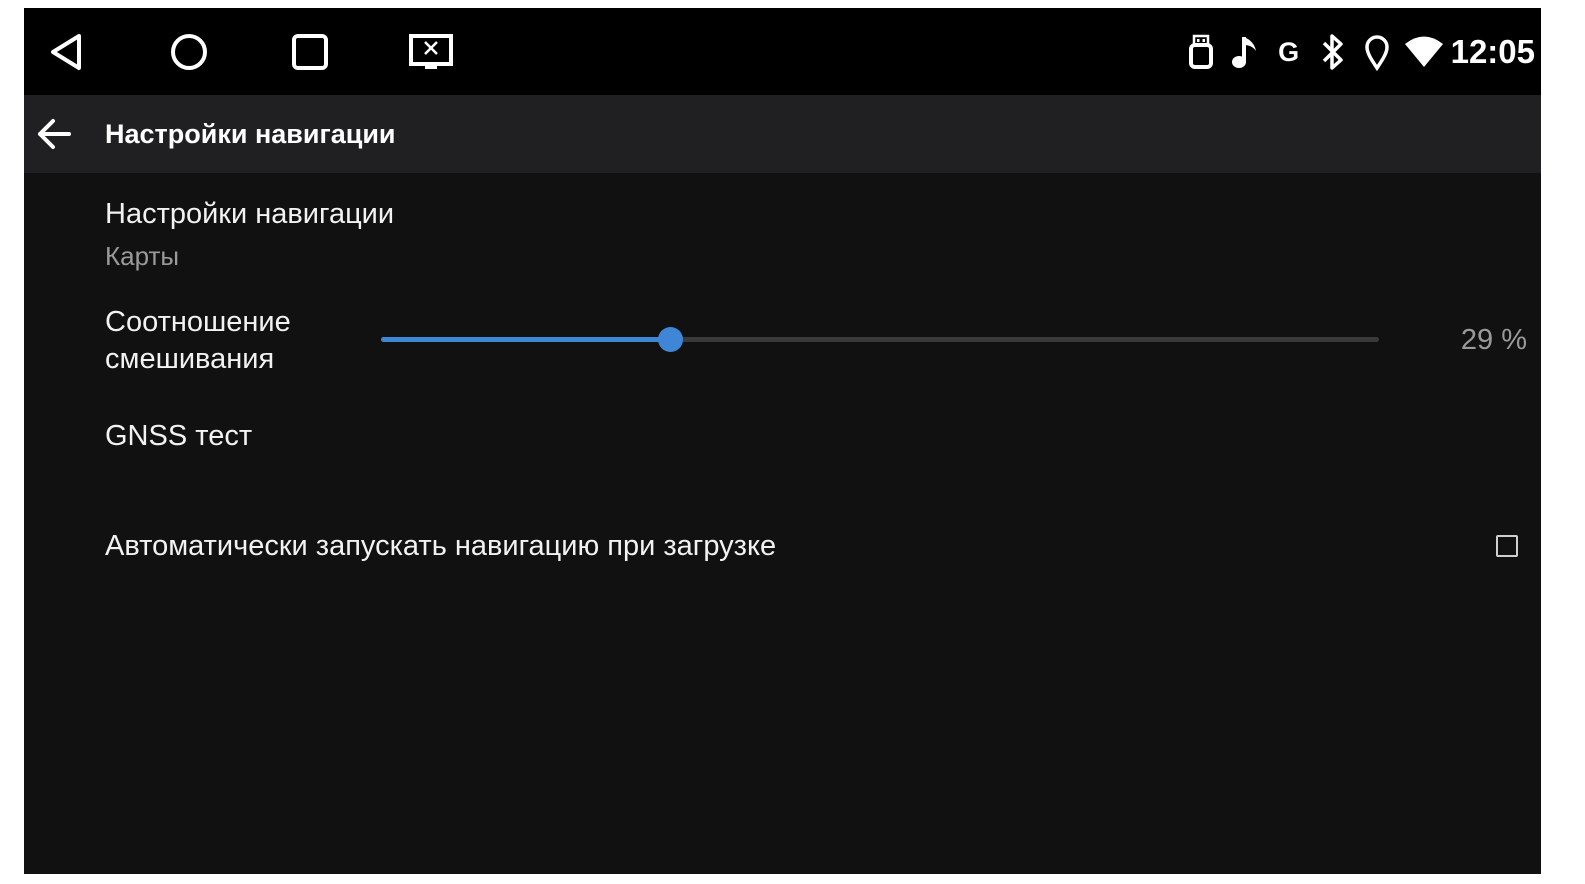  I want to click on home-circle-icon, so click(189, 52).